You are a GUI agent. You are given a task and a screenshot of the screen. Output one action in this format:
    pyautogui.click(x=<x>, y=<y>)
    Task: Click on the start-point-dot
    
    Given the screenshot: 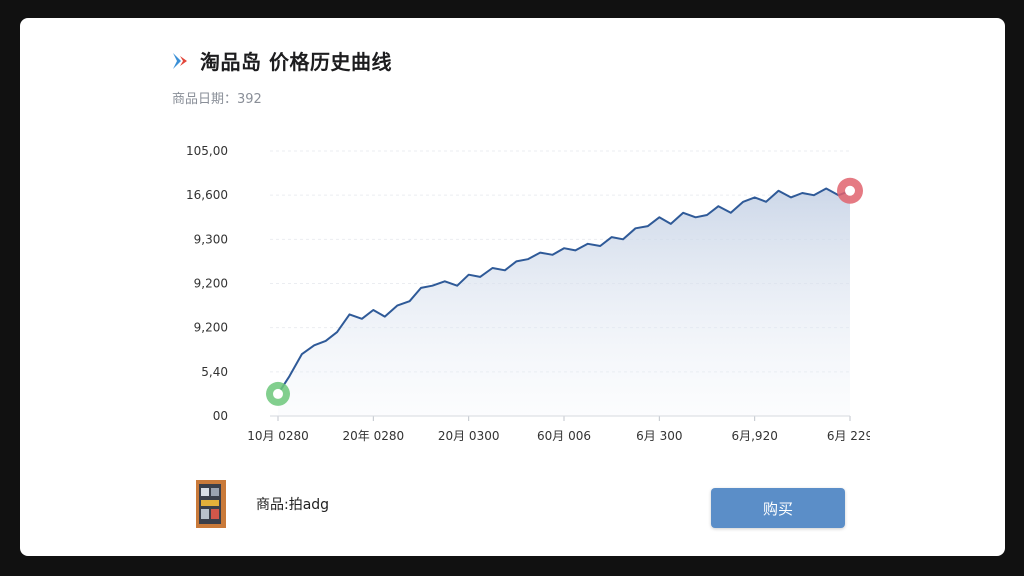 What is the action you would take?
    pyautogui.click(x=278, y=393)
    